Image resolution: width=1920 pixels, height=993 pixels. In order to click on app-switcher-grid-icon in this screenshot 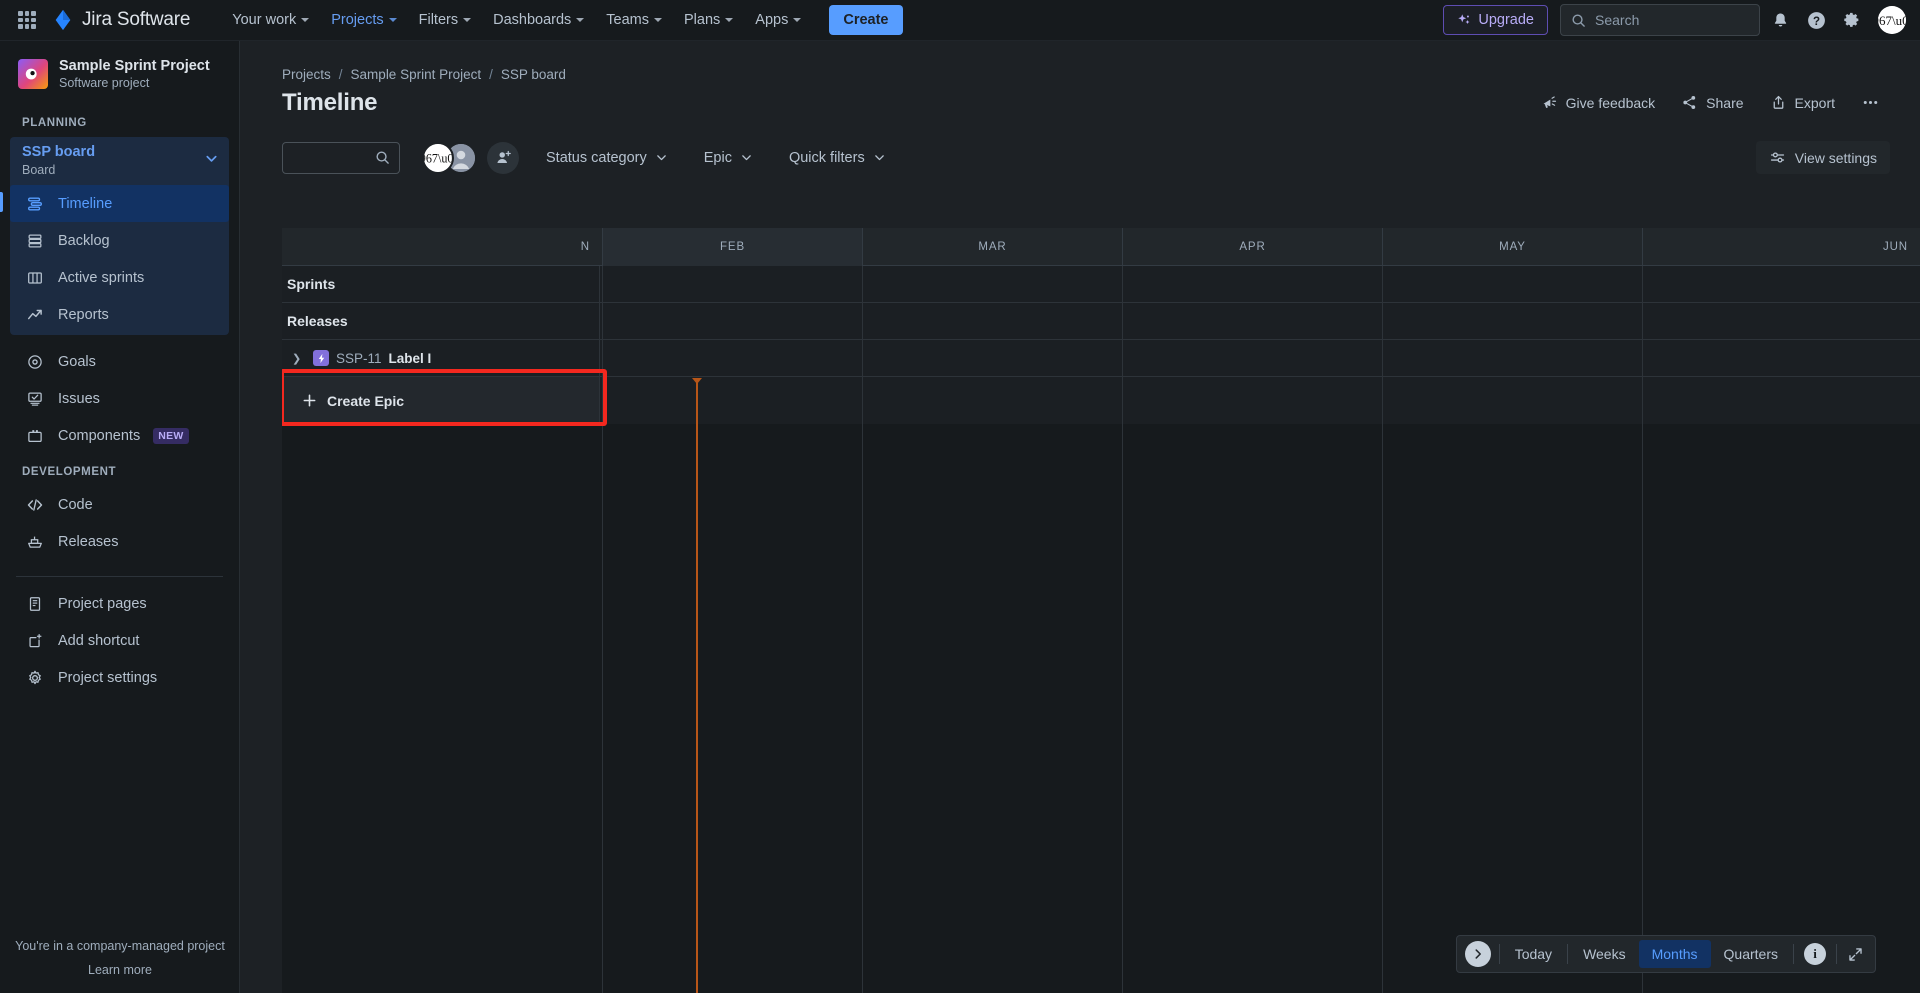, I will do `click(27, 20)`.